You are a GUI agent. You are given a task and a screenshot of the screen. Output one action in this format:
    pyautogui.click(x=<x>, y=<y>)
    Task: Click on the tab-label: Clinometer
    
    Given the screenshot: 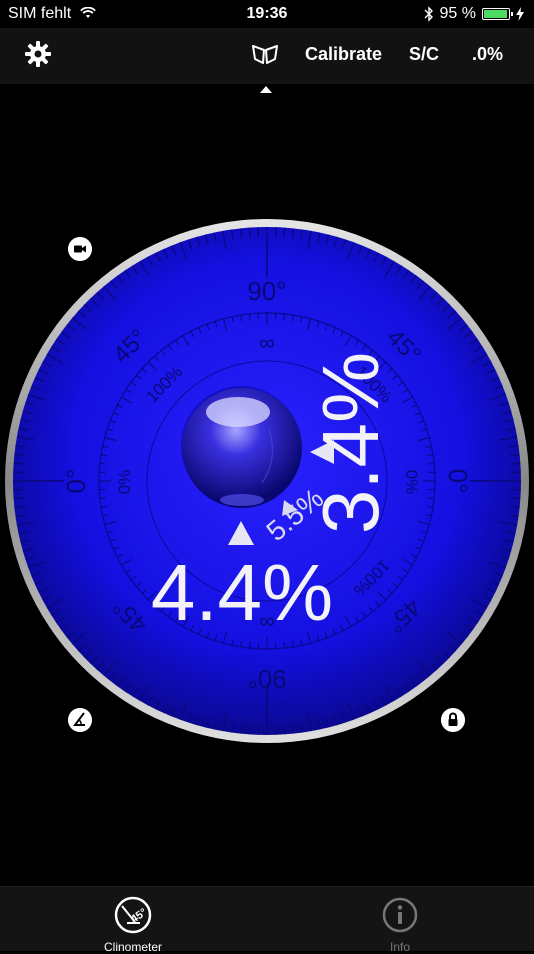 What is the action you would take?
    pyautogui.click(x=133, y=947)
    